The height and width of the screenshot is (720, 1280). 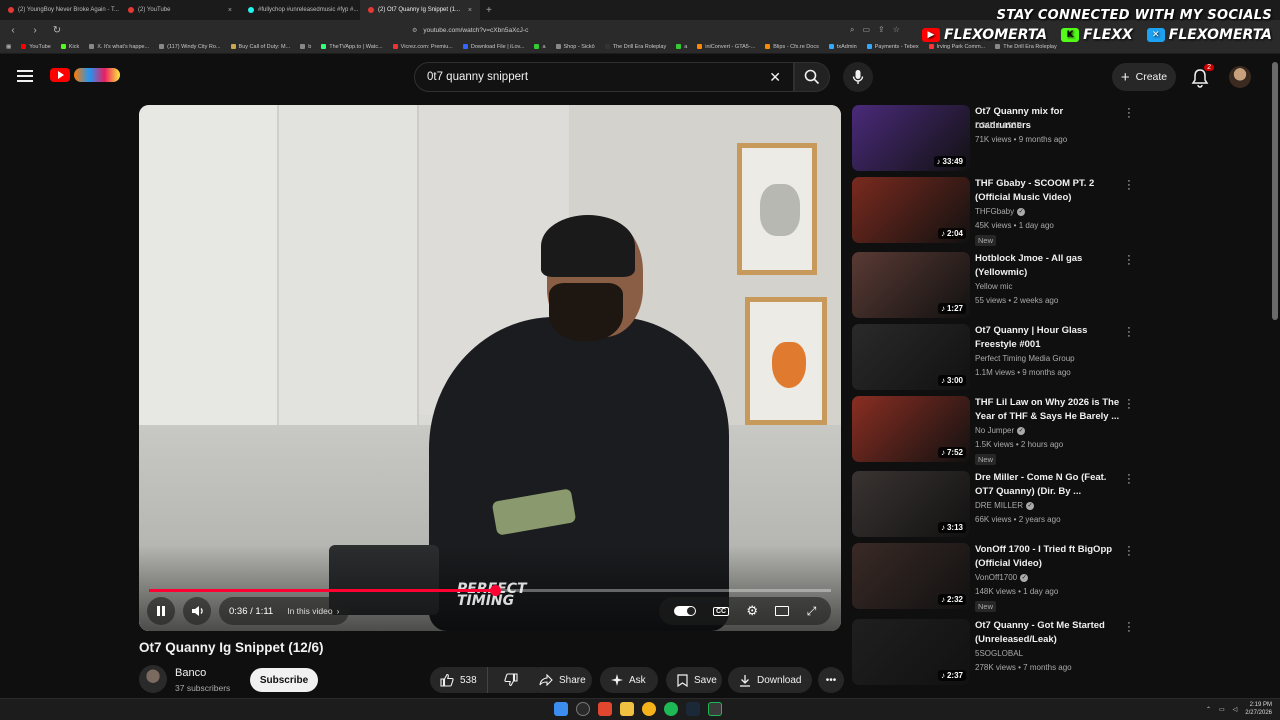 I want to click on file-explorer-icon, so click(x=627, y=709).